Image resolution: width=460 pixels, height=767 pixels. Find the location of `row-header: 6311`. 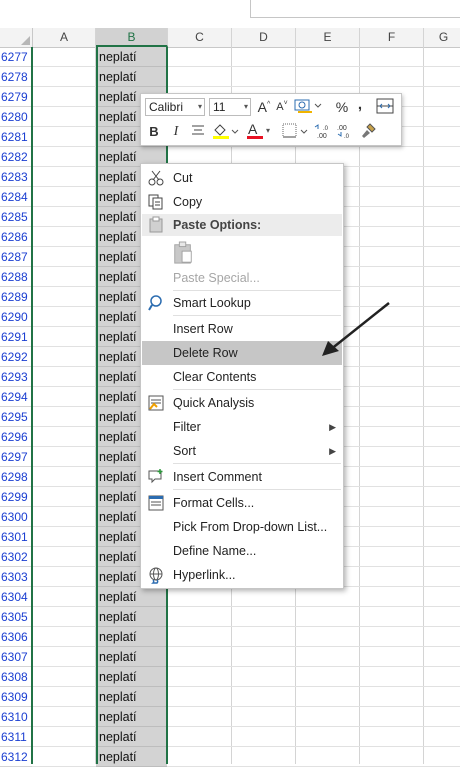

row-header: 6311 is located at coordinates (16, 737).